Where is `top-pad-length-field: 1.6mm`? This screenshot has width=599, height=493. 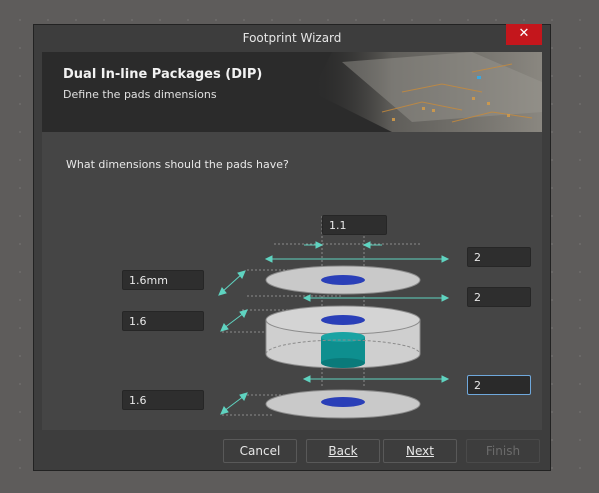 top-pad-length-field: 1.6mm is located at coordinates (163, 280).